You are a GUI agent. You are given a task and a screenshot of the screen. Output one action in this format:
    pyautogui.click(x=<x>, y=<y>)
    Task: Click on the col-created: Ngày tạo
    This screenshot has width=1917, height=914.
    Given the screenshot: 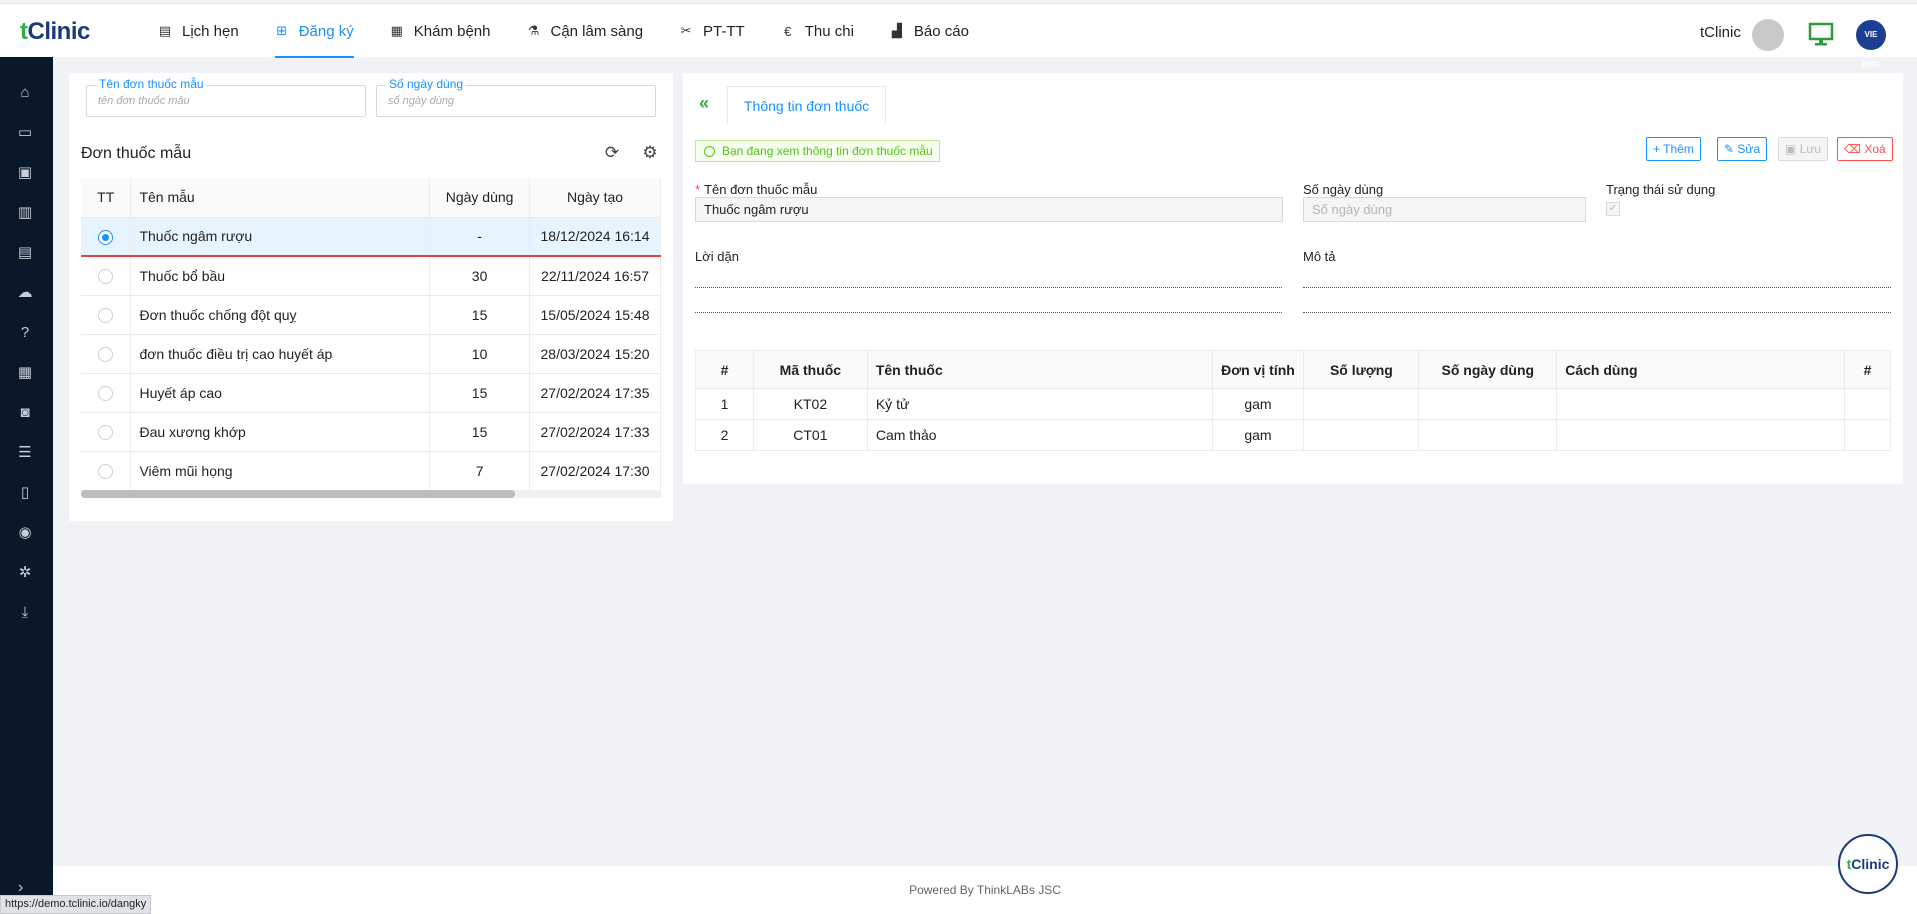 What is the action you would take?
    pyautogui.click(x=595, y=198)
    